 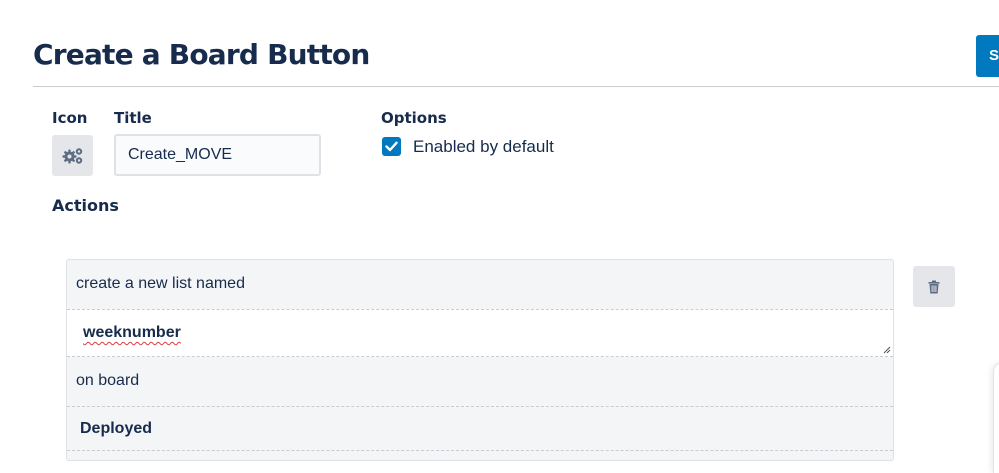 What do you see at coordinates (480, 455) in the screenshot?
I see `action-row-divider` at bounding box center [480, 455].